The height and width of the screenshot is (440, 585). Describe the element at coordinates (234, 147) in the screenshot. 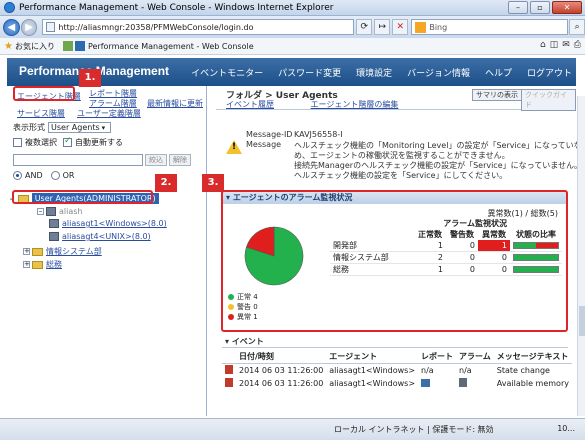

I see `warning-icon` at that location.